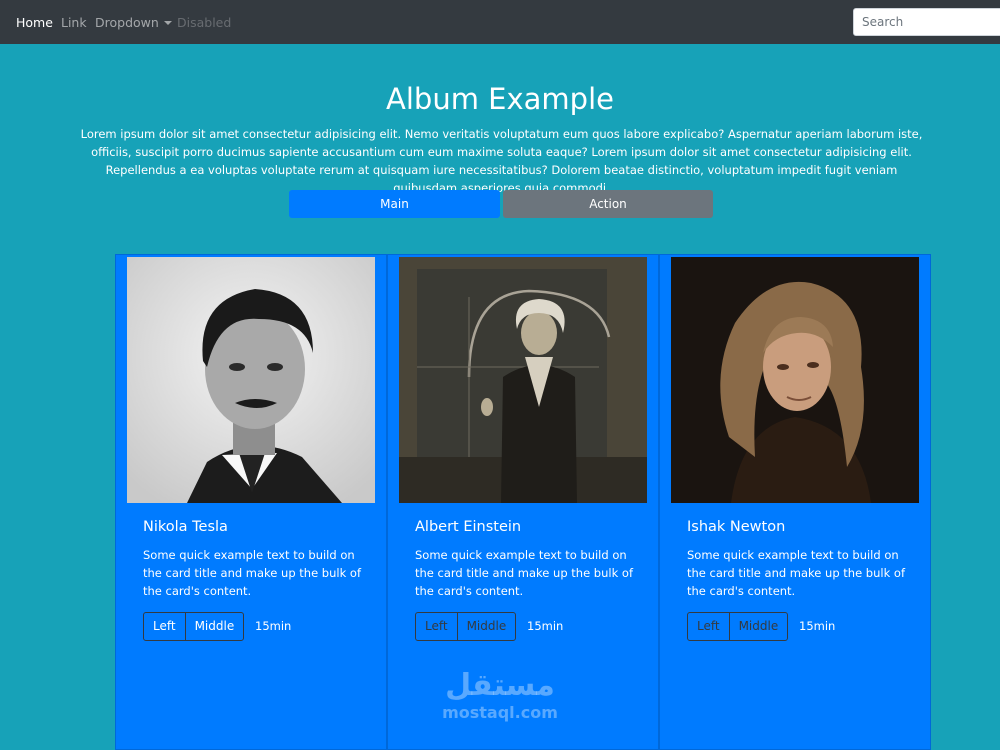 This screenshot has width=1000, height=750. I want to click on caret-down-icon, so click(167, 23).